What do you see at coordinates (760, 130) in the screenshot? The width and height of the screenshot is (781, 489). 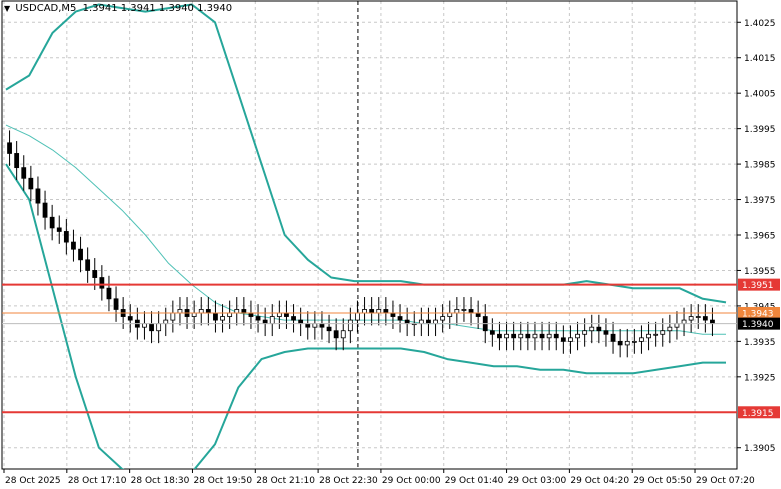 I see `y-tick-label: 1.3995` at bounding box center [760, 130].